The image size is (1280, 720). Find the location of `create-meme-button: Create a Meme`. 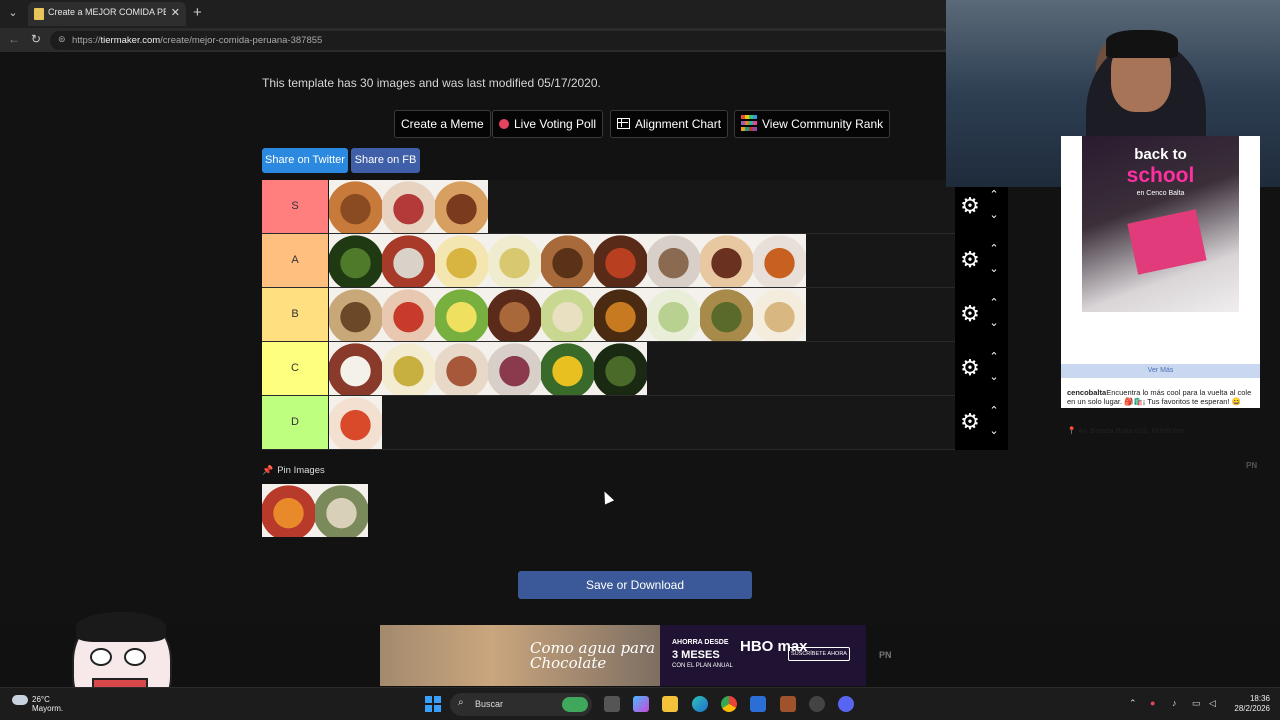

create-meme-button: Create a Meme is located at coordinates (442, 124).